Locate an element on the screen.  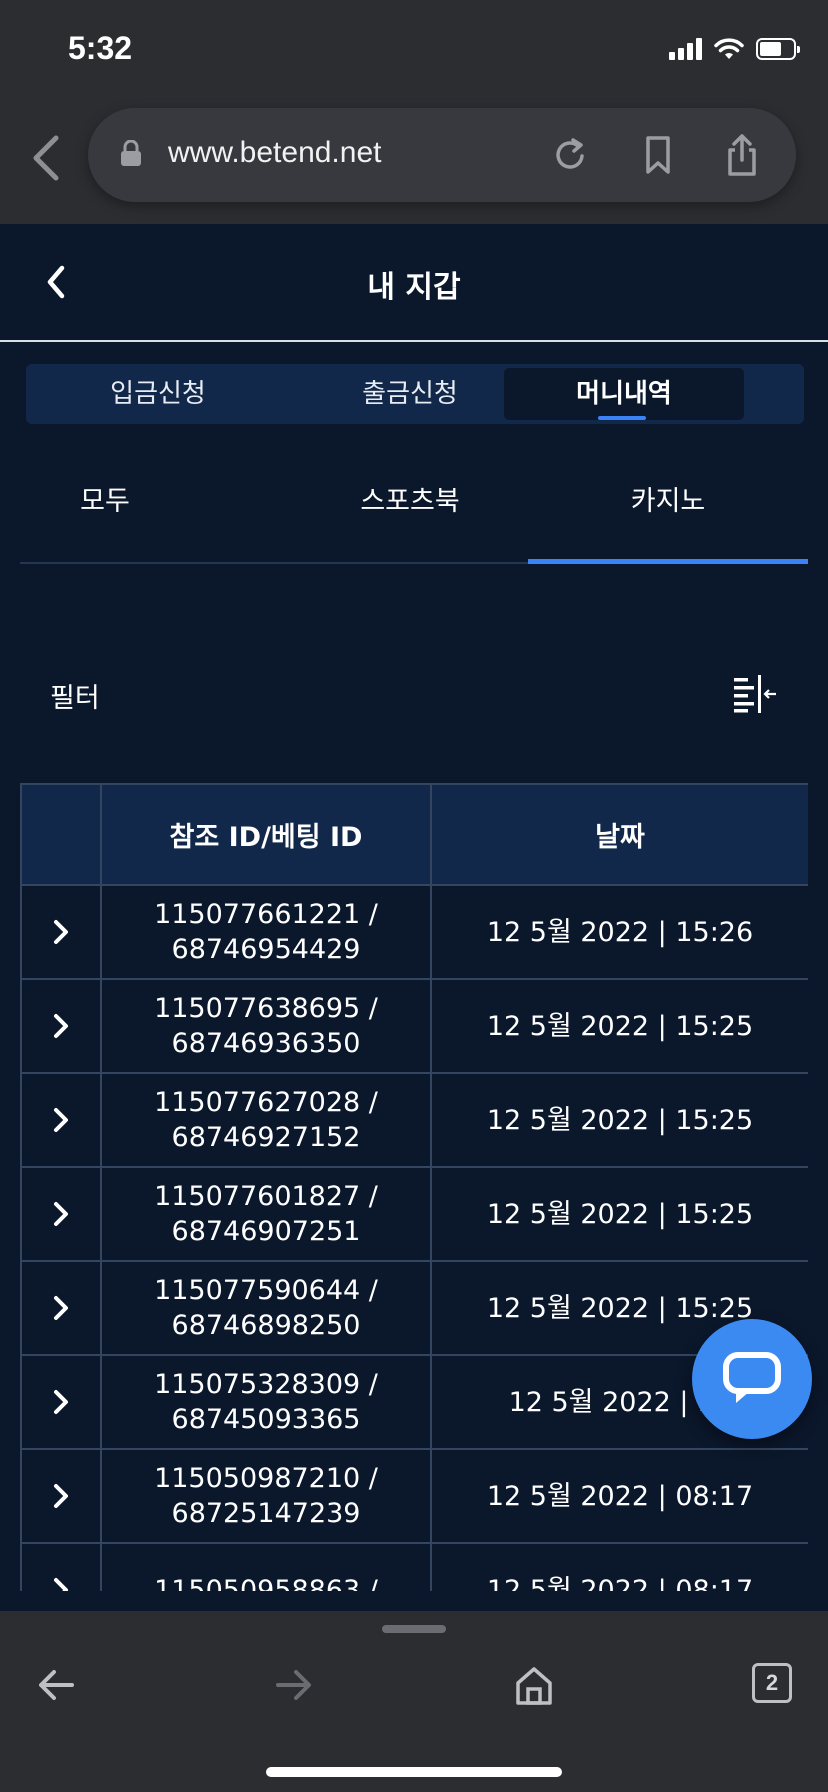
date-cell: 12 5월 2022 | 15:26 is located at coordinates (619, 932).